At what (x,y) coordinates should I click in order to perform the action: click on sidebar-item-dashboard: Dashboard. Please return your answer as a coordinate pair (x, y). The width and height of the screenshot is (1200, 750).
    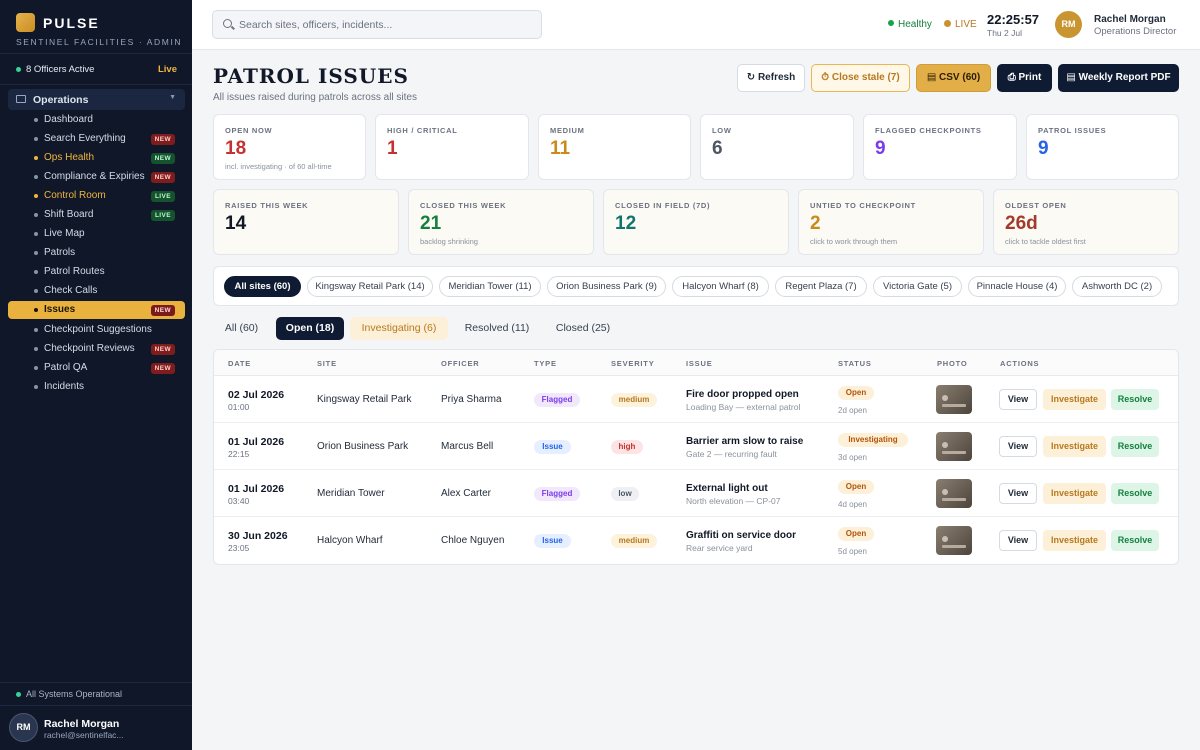
    Looking at the image, I should click on (96, 120).